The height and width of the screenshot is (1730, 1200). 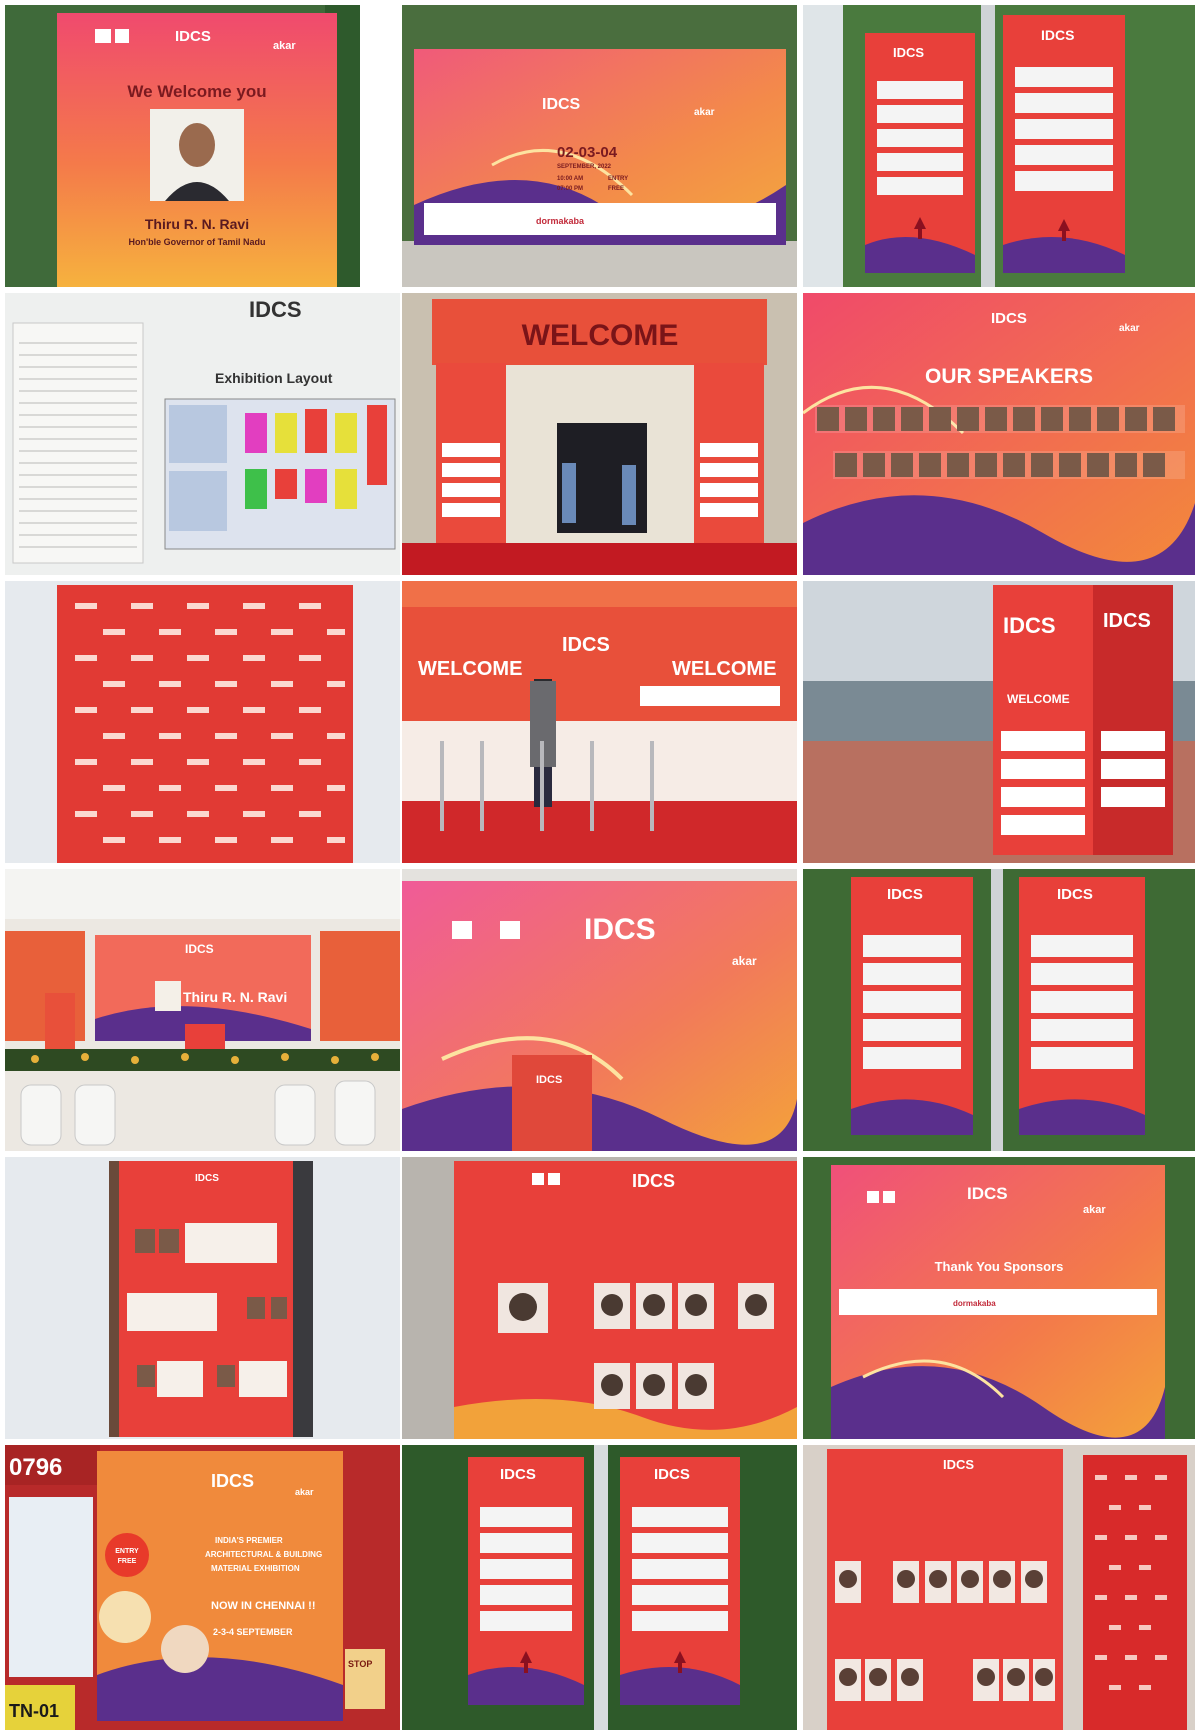 I want to click on welcome-right: WELCOME, so click(x=724, y=669).